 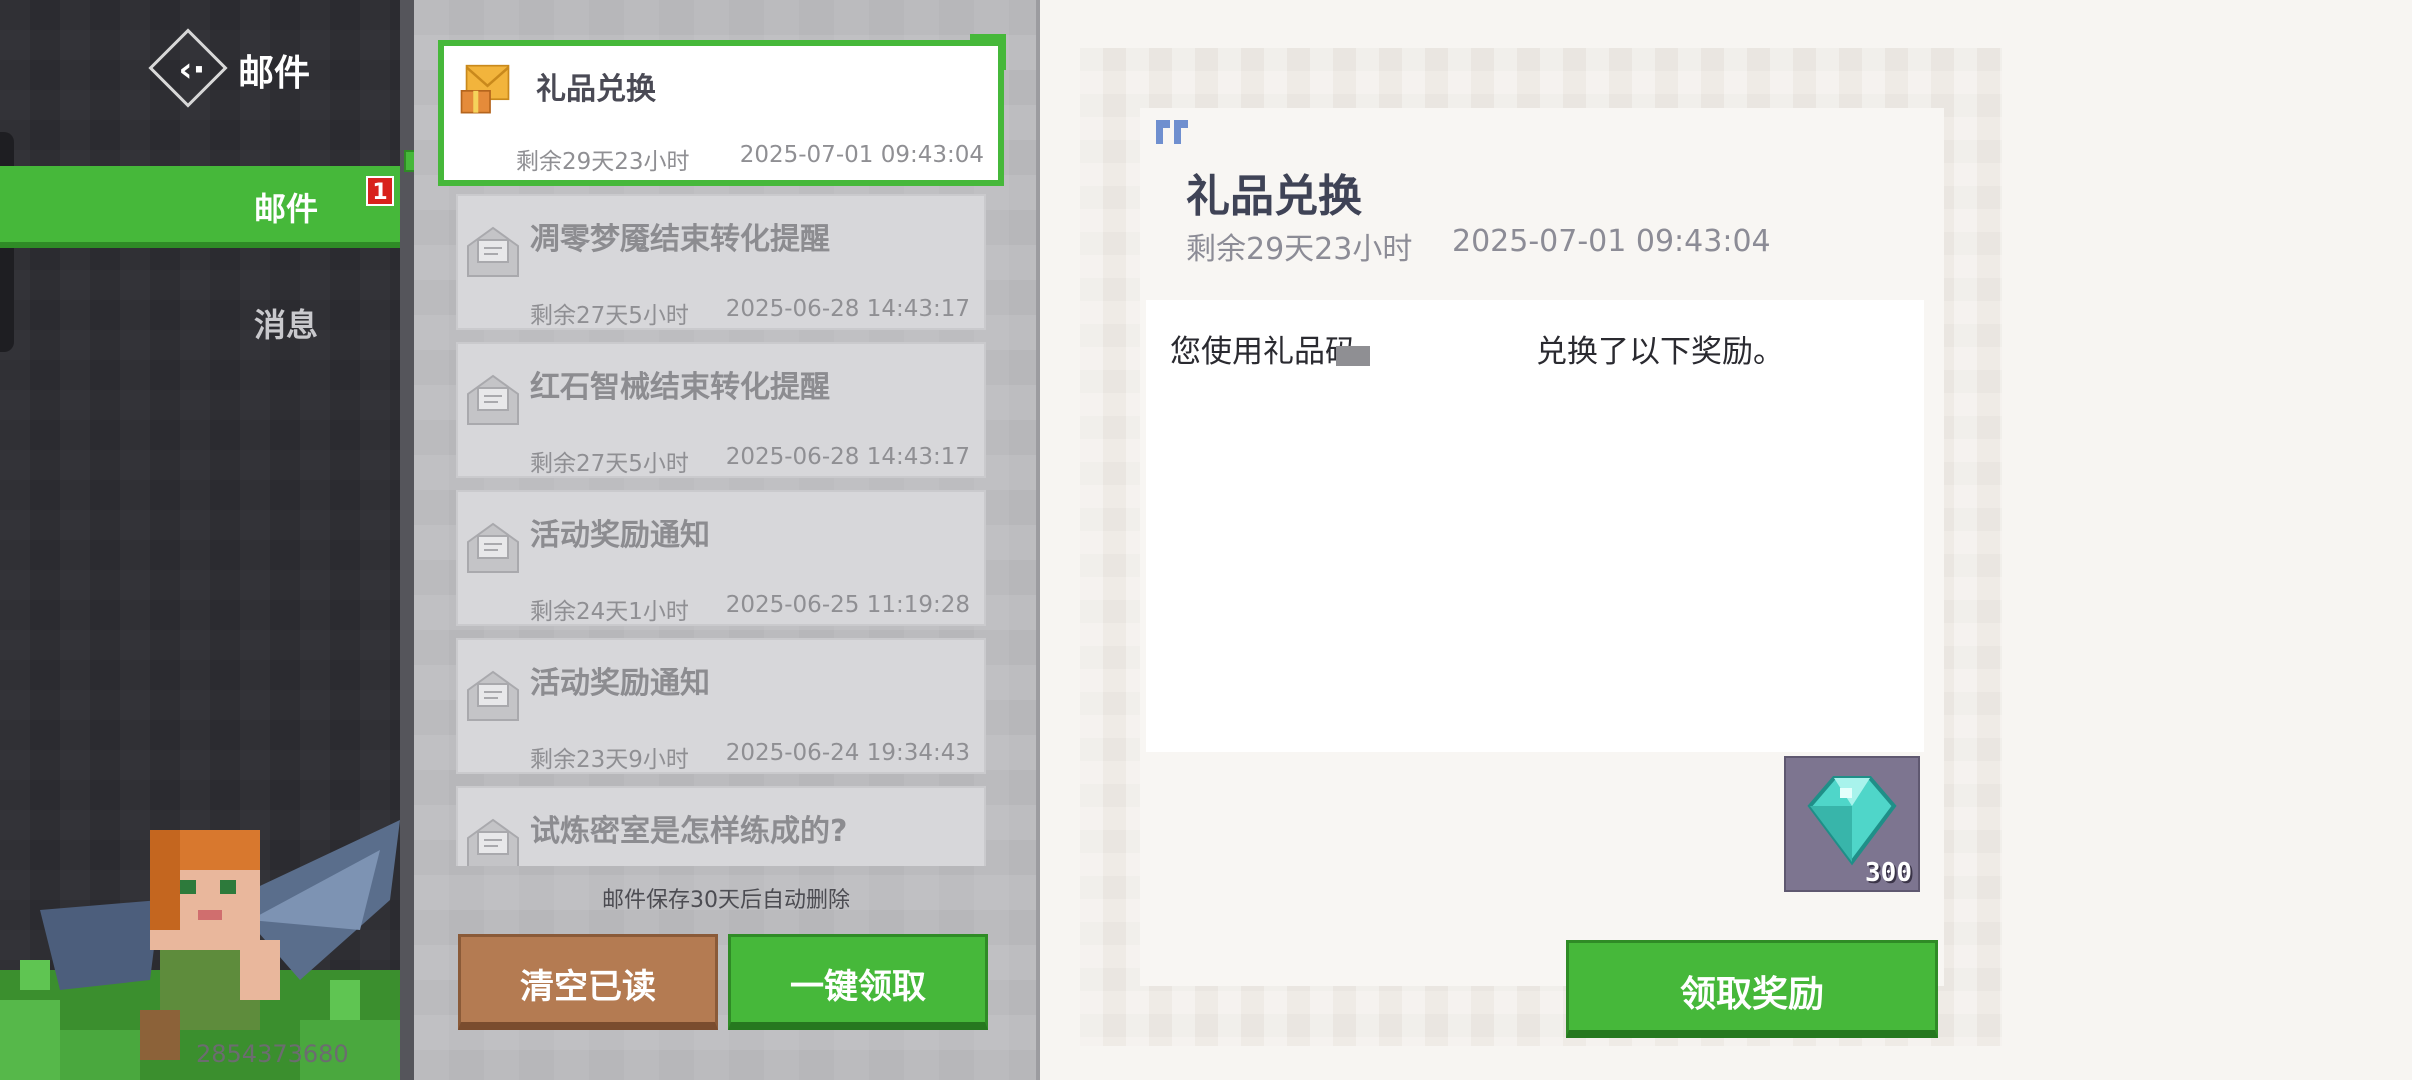 I want to click on mail-item-selected: 礼品兑换 剩余29天23小时 2025-07-01 09:43:04, so click(x=721, y=113).